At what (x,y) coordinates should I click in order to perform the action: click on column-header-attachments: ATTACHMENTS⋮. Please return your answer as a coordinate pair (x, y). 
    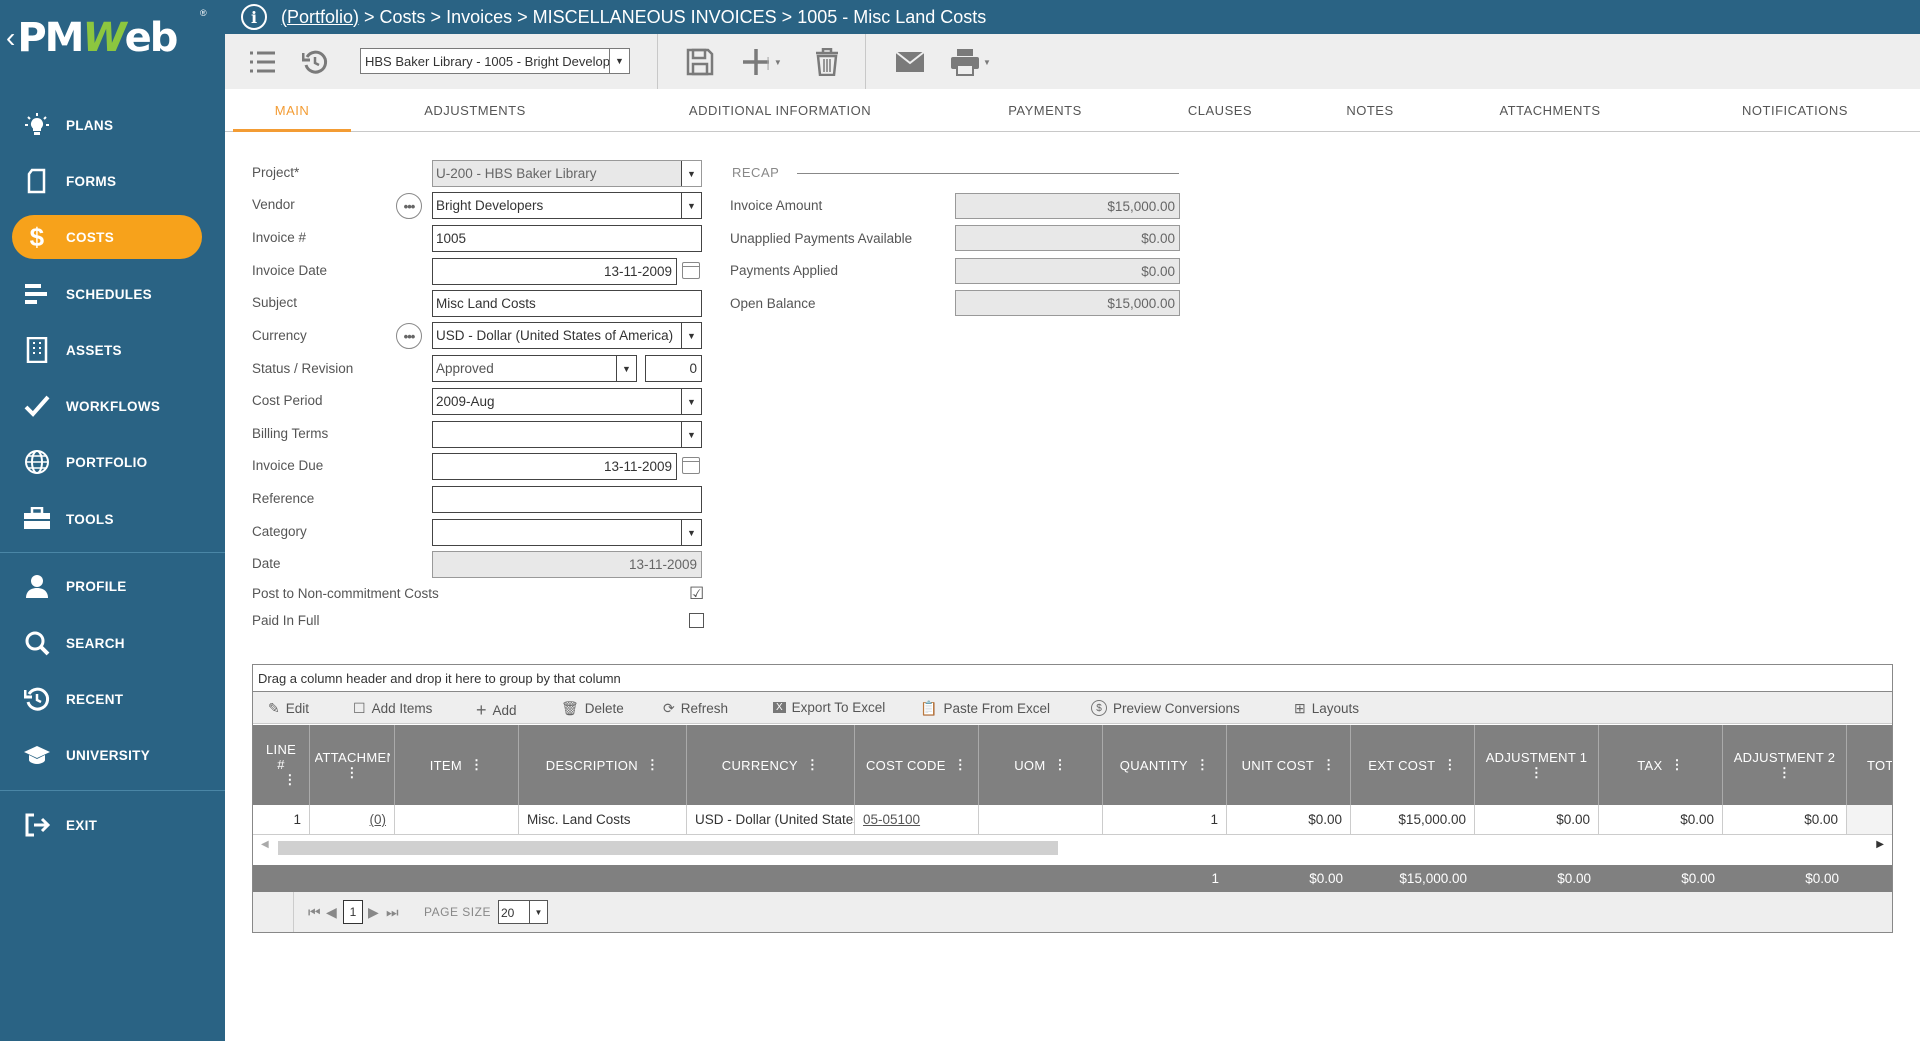
    Looking at the image, I should click on (352, 765).